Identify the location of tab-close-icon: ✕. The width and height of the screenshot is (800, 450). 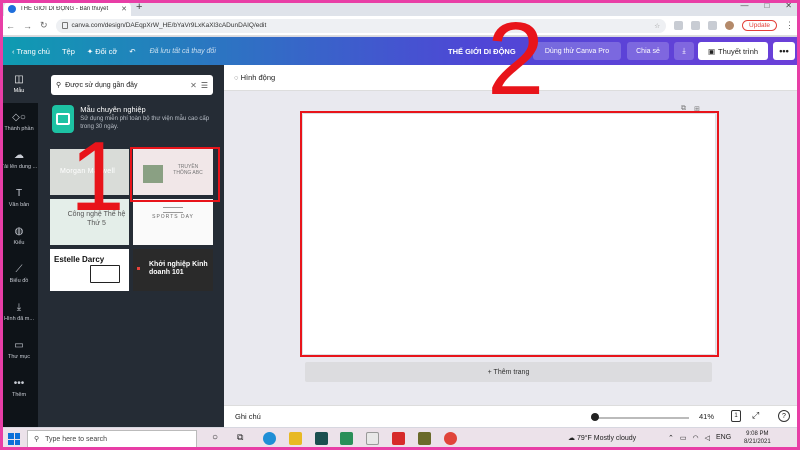
(124, 9).